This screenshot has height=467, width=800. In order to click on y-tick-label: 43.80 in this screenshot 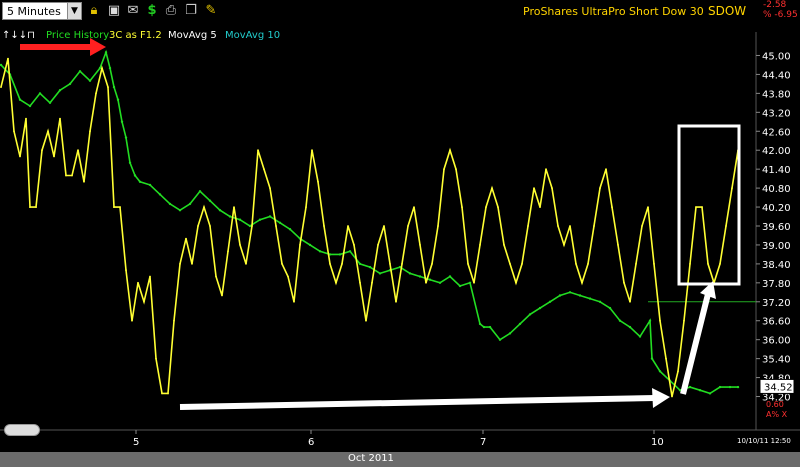, I will do `click(776, 94)`.